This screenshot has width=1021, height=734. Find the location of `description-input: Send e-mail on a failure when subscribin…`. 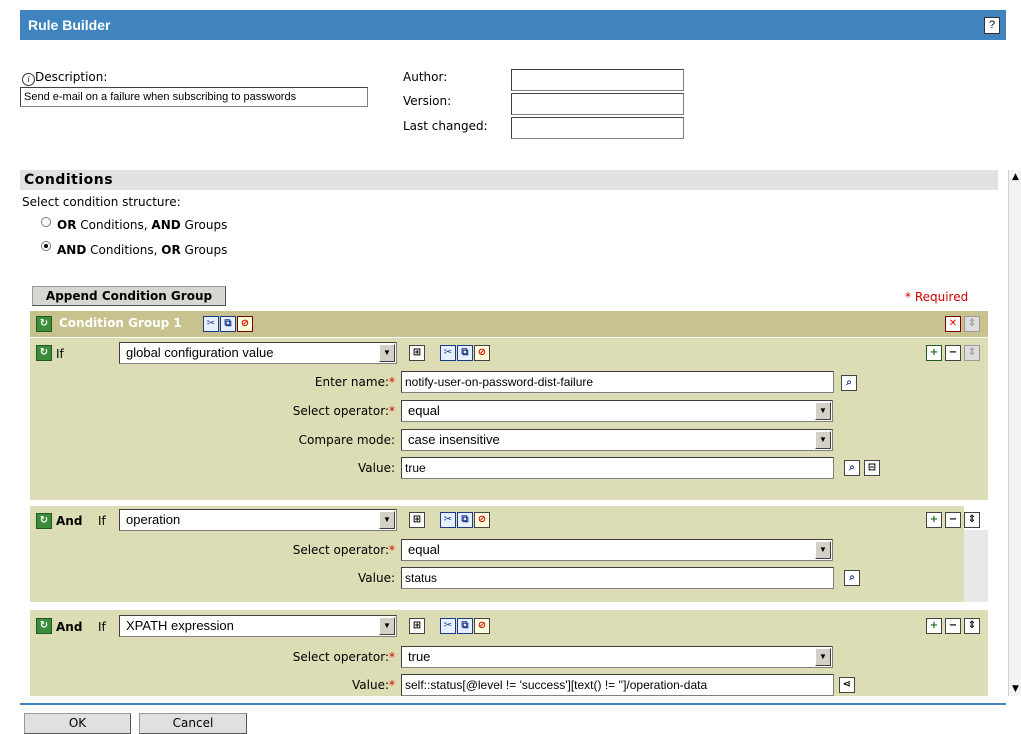

description-input: Send e-mail on a failure when subscribin… is located at coordinates (194, 97).